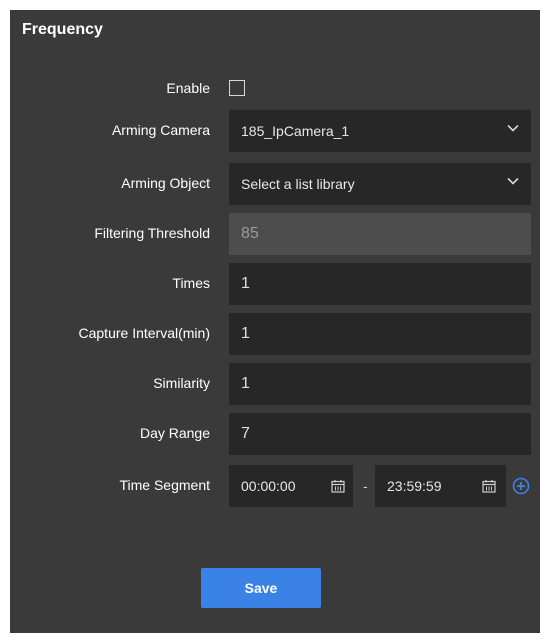 The height and width of the screenshot is (641, 547). I want to click on arming-object-label: Arming Object, so click(165, 183).